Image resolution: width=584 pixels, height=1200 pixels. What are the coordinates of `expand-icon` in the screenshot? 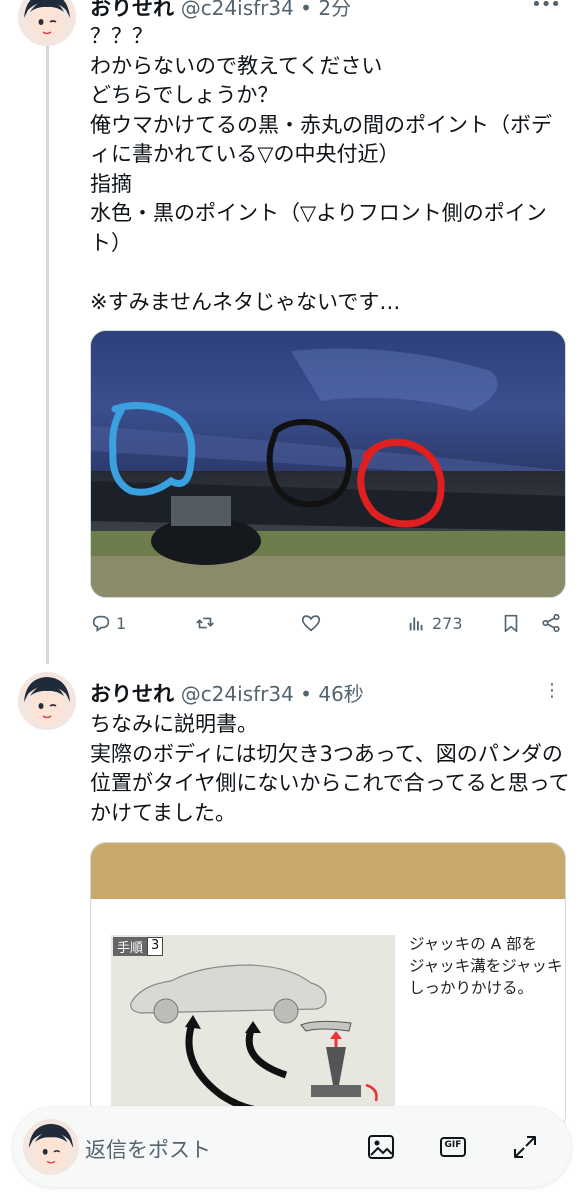 It's located at (525, 1147).